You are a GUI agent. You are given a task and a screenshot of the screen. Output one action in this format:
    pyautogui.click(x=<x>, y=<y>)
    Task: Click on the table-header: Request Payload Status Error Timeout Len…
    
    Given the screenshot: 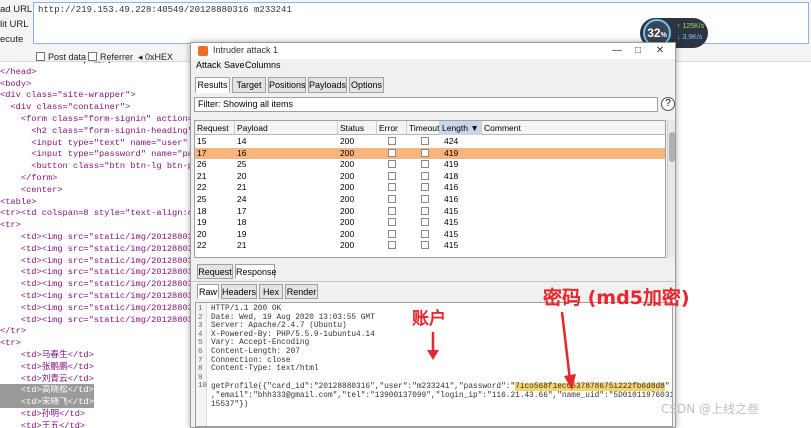 What is the action you would take?
    pyautogui.click(x=430, y=128)
    